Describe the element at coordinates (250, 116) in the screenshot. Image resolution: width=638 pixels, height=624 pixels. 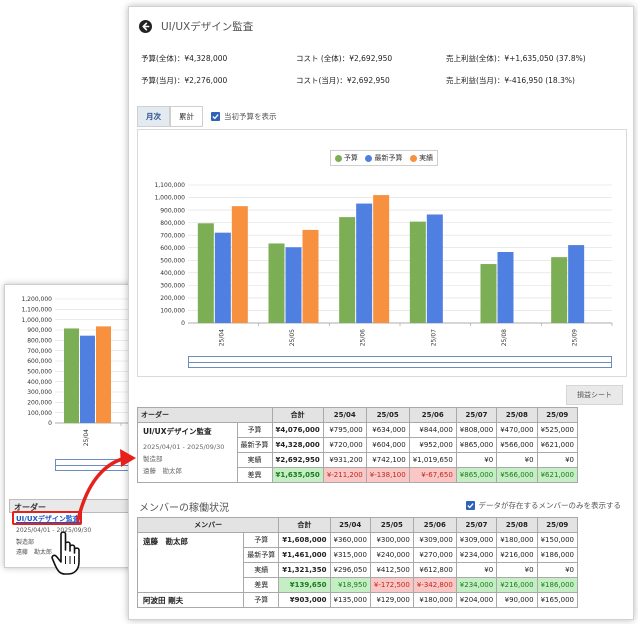
I see `show-initial-budget-label: 当初予算を表示` at that location.